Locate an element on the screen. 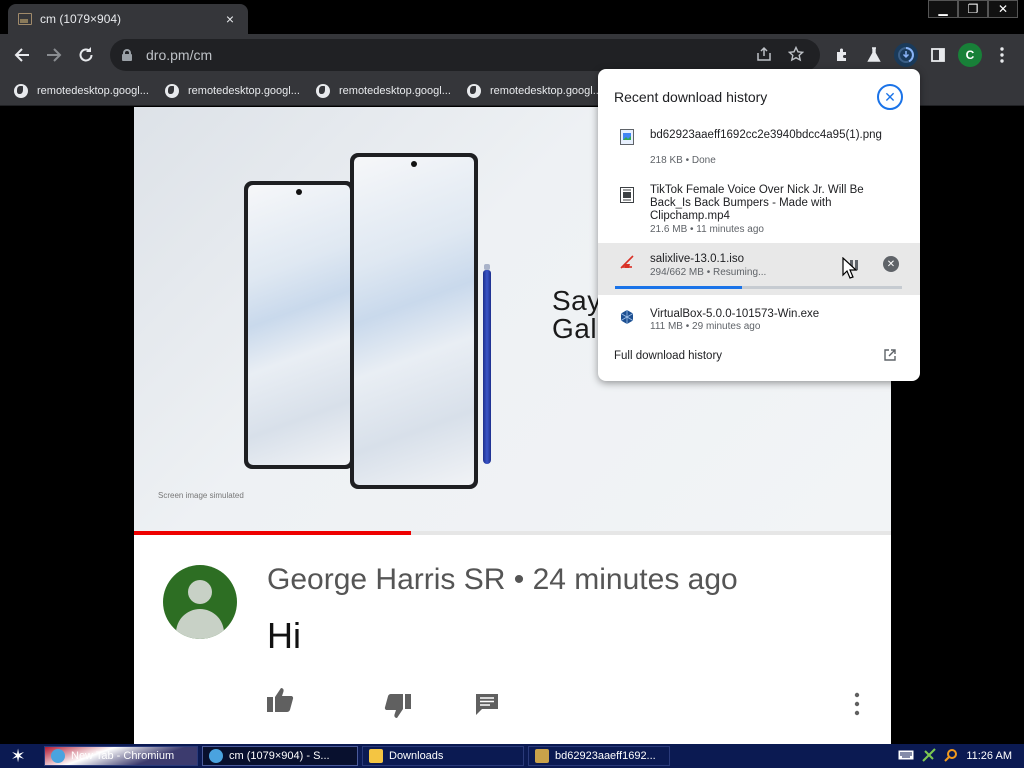  taskbar-item-downloads: Downloads is located at coordinates (443, 756).